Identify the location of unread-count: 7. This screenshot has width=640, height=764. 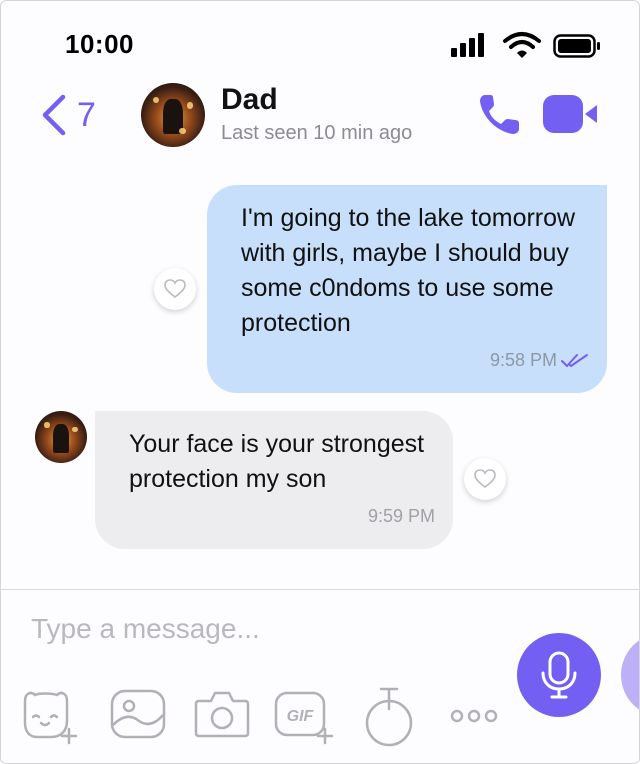
(86, 115).